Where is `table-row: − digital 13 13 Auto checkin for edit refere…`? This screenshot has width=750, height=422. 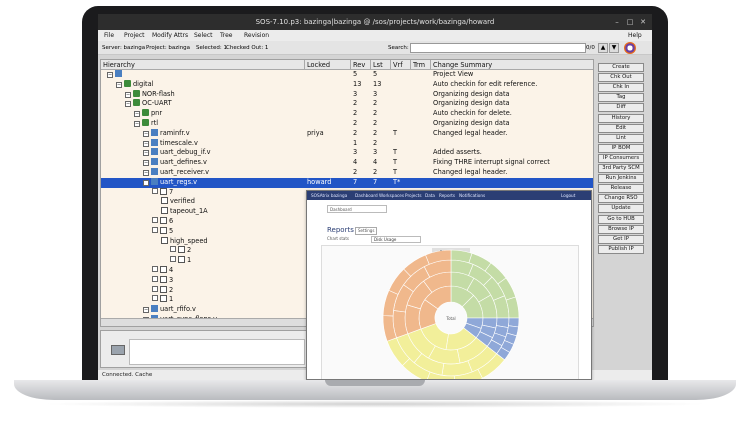
table-row: − digital 13 13 Auto checkin for edit refere… is located at coordinates (347, 84).